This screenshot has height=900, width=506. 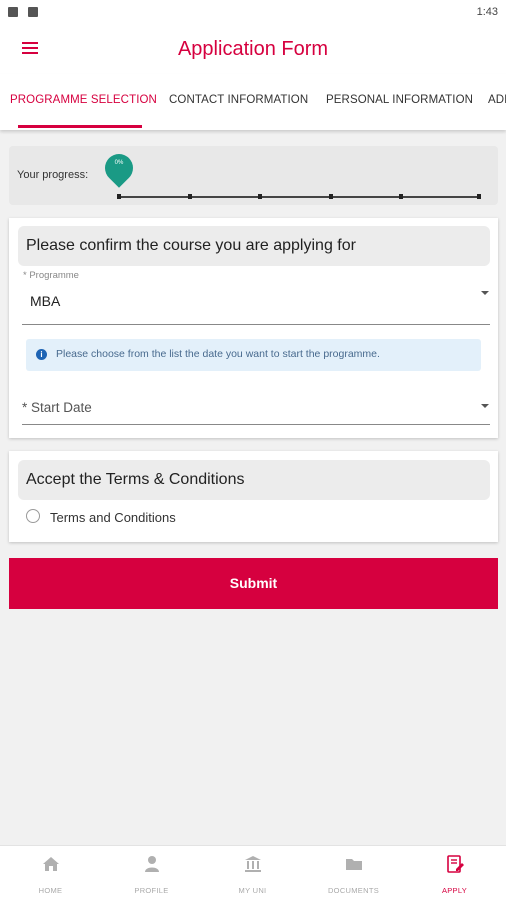 I want to click on terms-card-heading: Accept the Terms & Conditions, so click(x=254, y=480).